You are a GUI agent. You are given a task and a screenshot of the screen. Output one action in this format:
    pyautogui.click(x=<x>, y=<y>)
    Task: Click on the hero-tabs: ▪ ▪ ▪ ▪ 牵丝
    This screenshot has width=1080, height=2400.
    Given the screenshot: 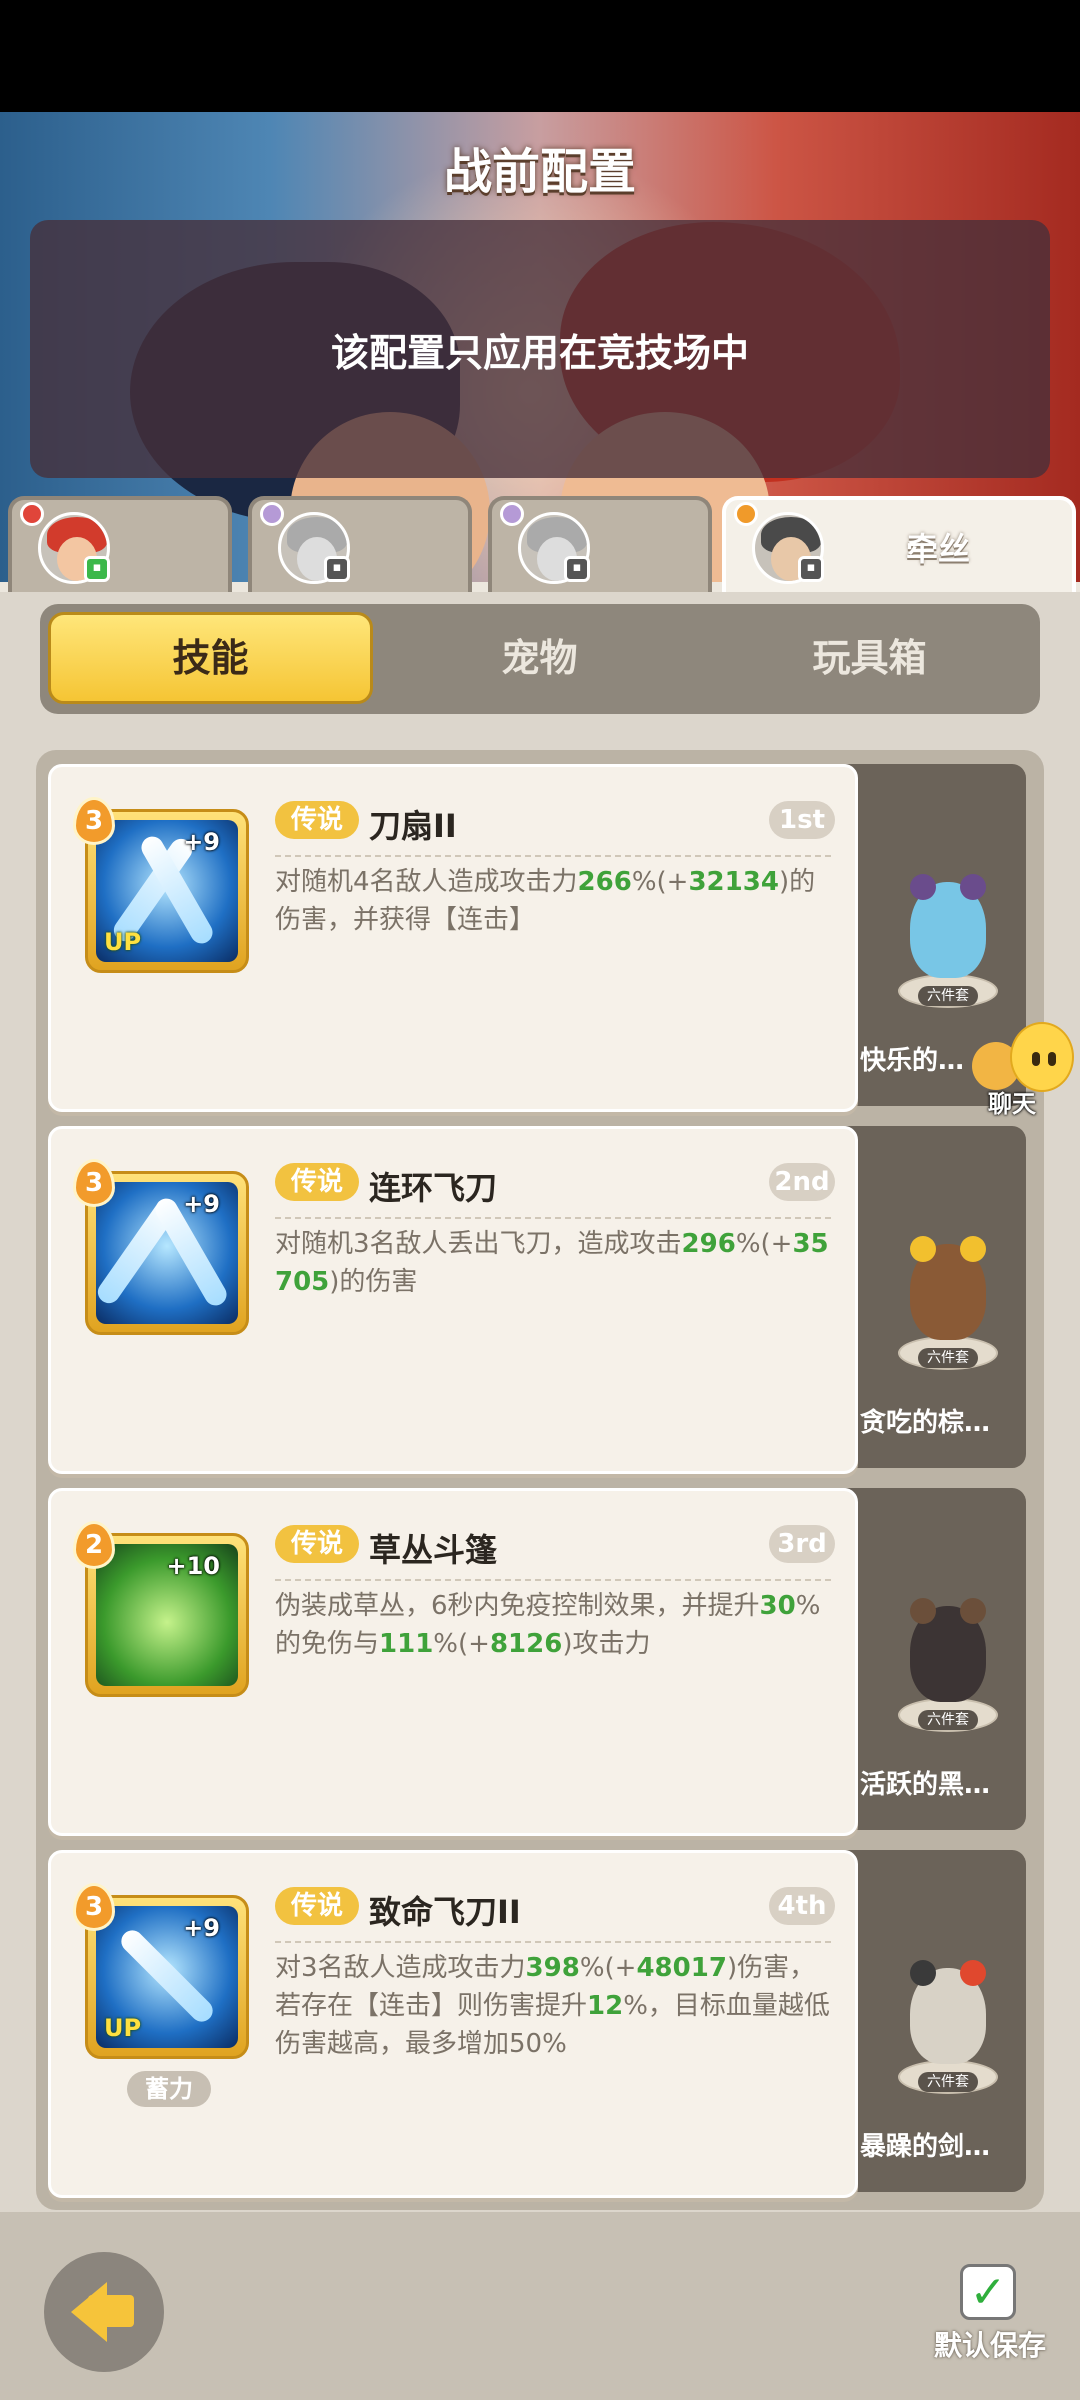 What is the action you would take?
    pyautogui.click(x=540, y=542)
    